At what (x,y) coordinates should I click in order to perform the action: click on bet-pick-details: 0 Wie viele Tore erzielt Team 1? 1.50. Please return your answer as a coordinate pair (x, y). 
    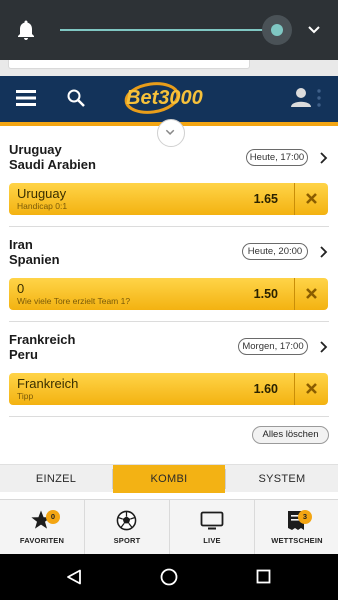
    Looking at the image, I should click on (151, 294).